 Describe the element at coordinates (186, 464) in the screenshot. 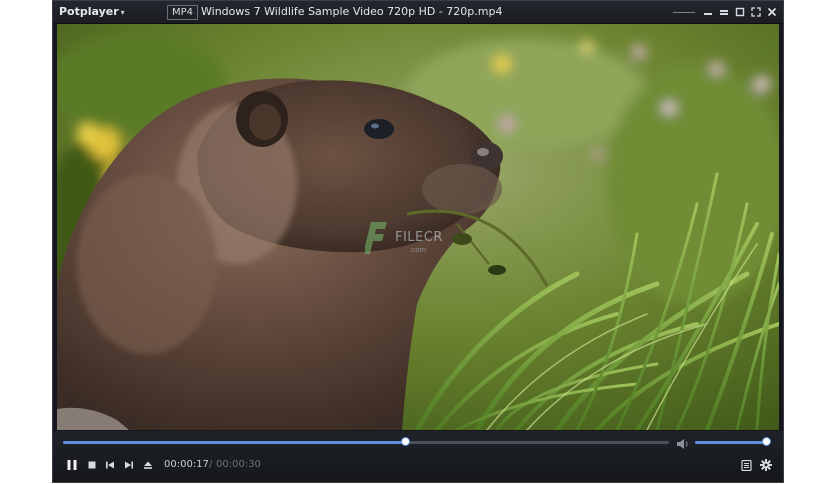

I see `current-time: 00:00:17` at that location.